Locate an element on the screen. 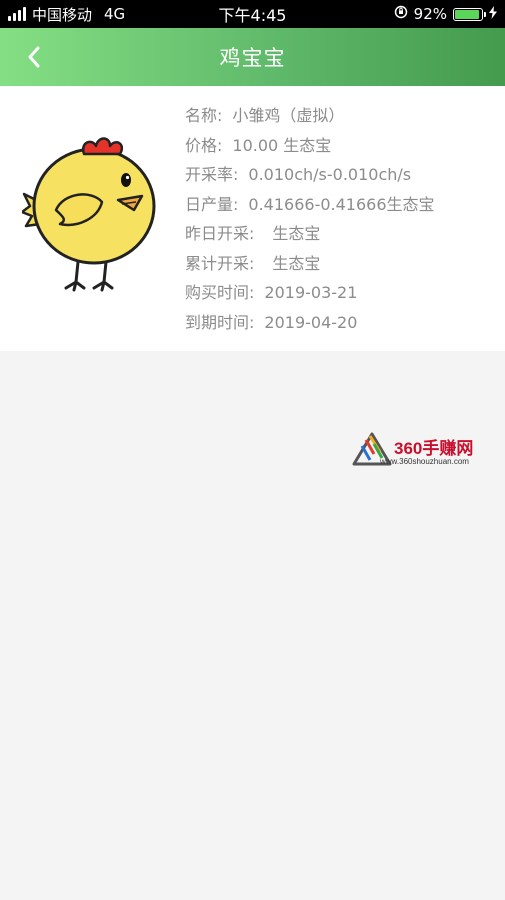  purchase-date-row: 购买时间: 2019-03-21 is located at coordinates (310, 293).